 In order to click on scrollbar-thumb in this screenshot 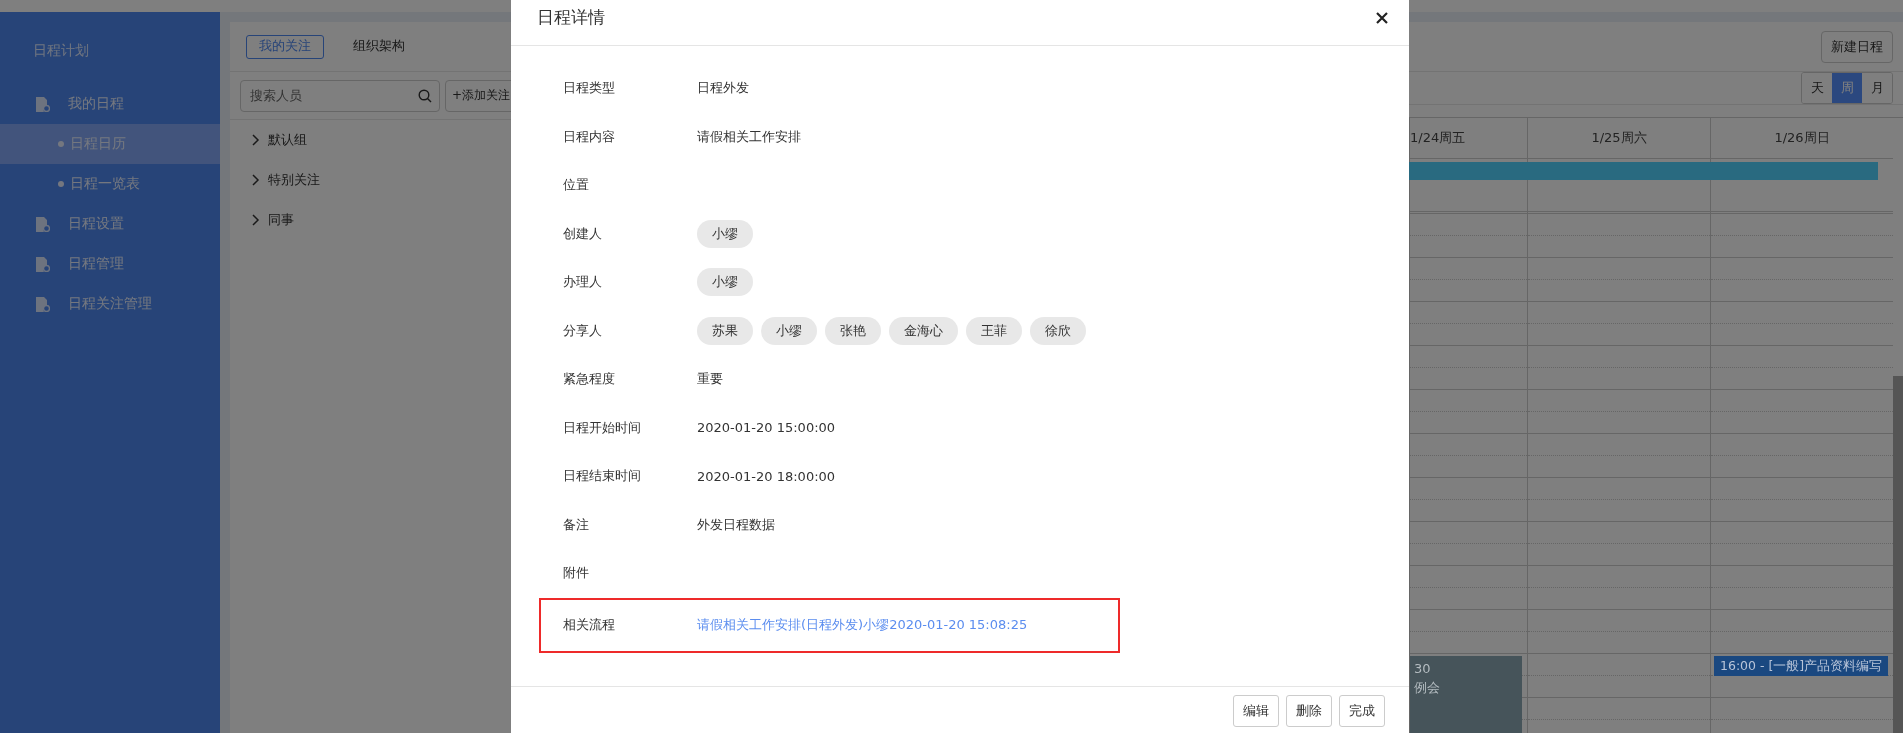, I will do `click(1898, 554)`.